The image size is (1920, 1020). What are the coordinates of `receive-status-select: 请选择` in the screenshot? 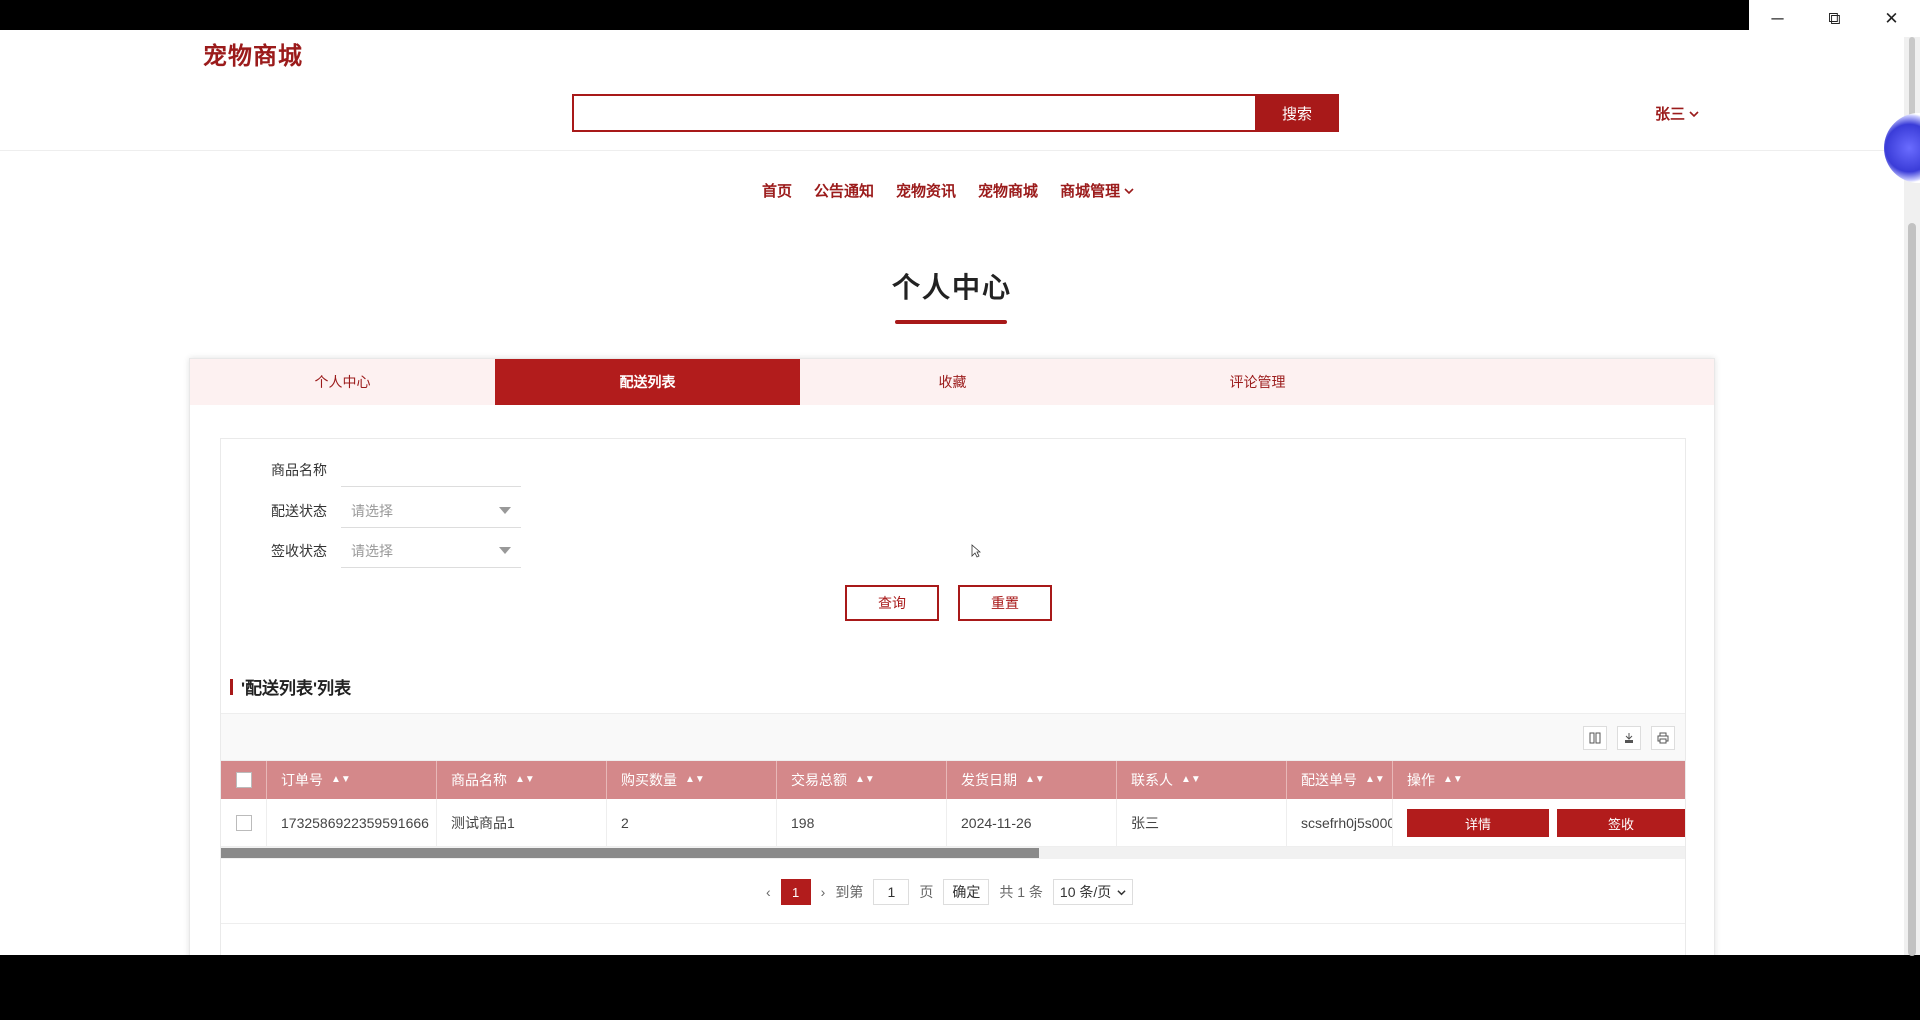 It's located at (431, 551).